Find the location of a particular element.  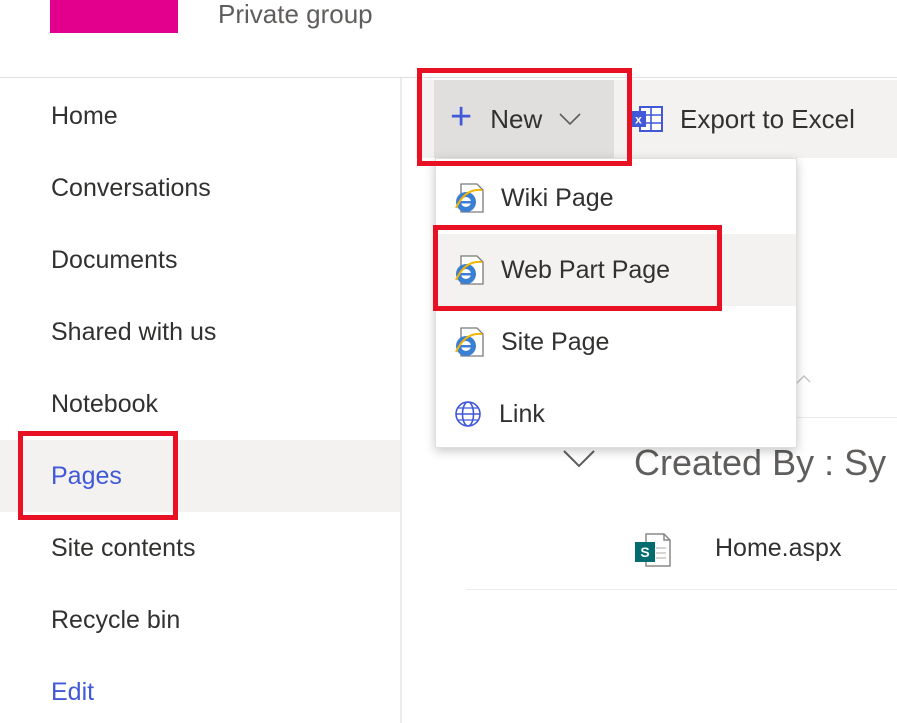

nav-item-shared-with-us: Shared with us is located at coordinates (200, 332).